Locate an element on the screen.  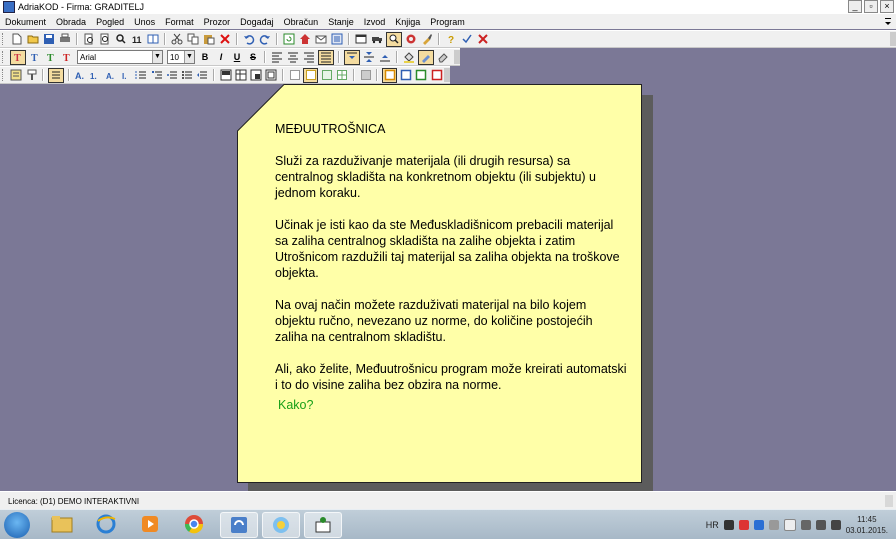
indent-list-icon is located at coordinates (171, 75).